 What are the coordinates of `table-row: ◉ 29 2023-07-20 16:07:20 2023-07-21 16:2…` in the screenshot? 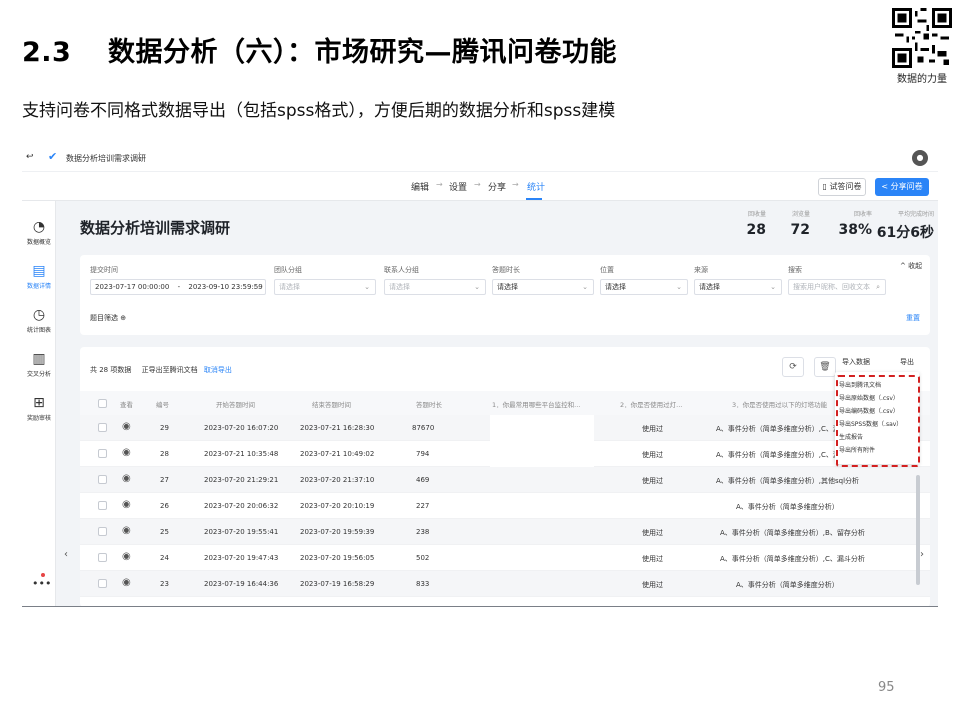 It's located at (505, 428).